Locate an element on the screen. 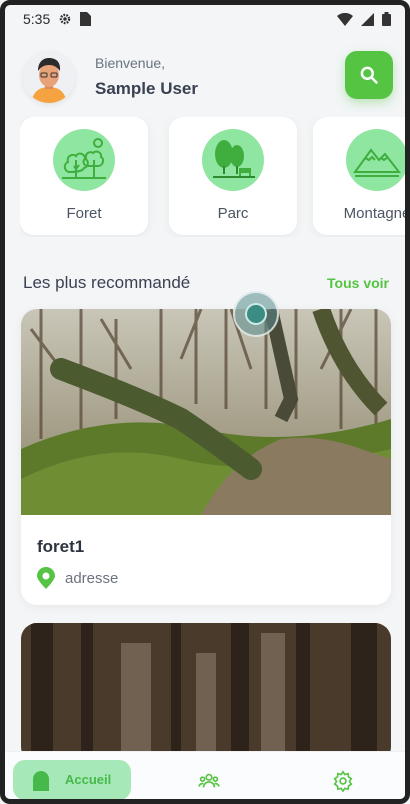  gear-icon is located at coordinates (343, 781).